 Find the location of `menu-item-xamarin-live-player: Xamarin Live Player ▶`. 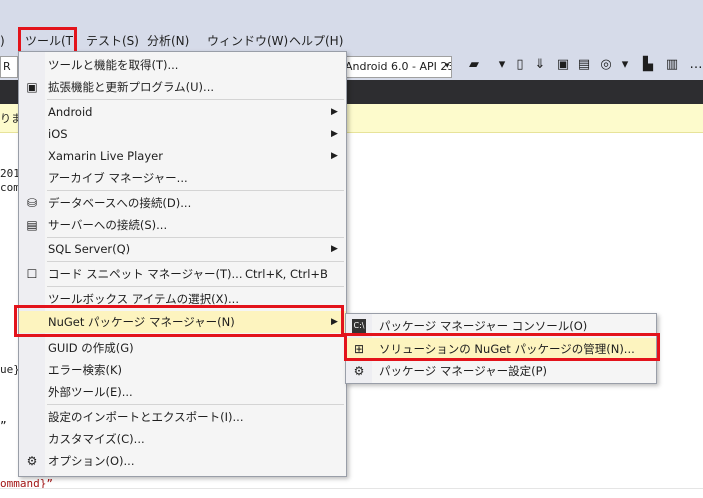

menu-item-xamarin-live-player: Xamarin Live Player ▶ is located at coordinates (182, 156).